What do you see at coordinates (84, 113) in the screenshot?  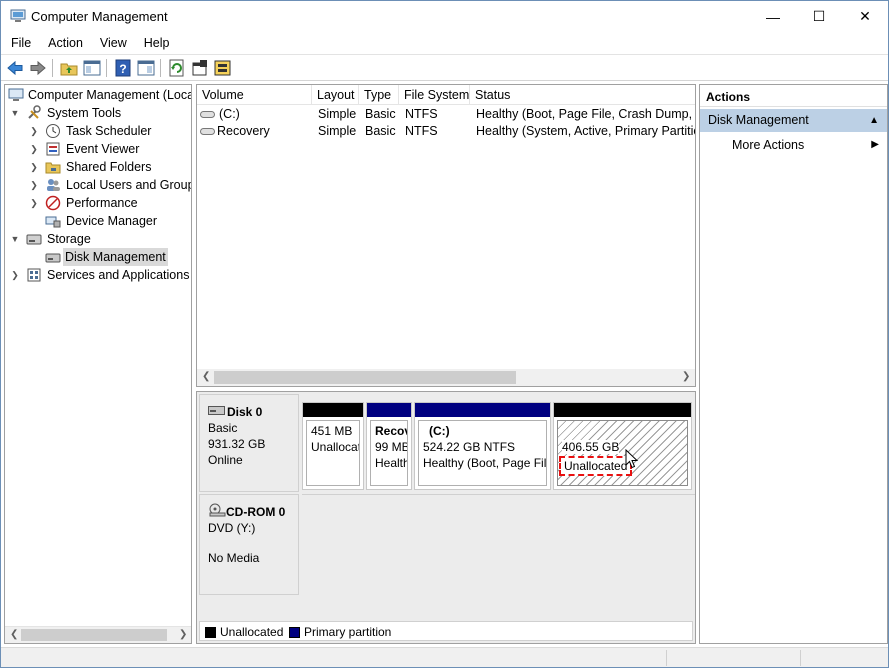 I see `tree-item-label: System Tools` at bounding box center [84, 113].